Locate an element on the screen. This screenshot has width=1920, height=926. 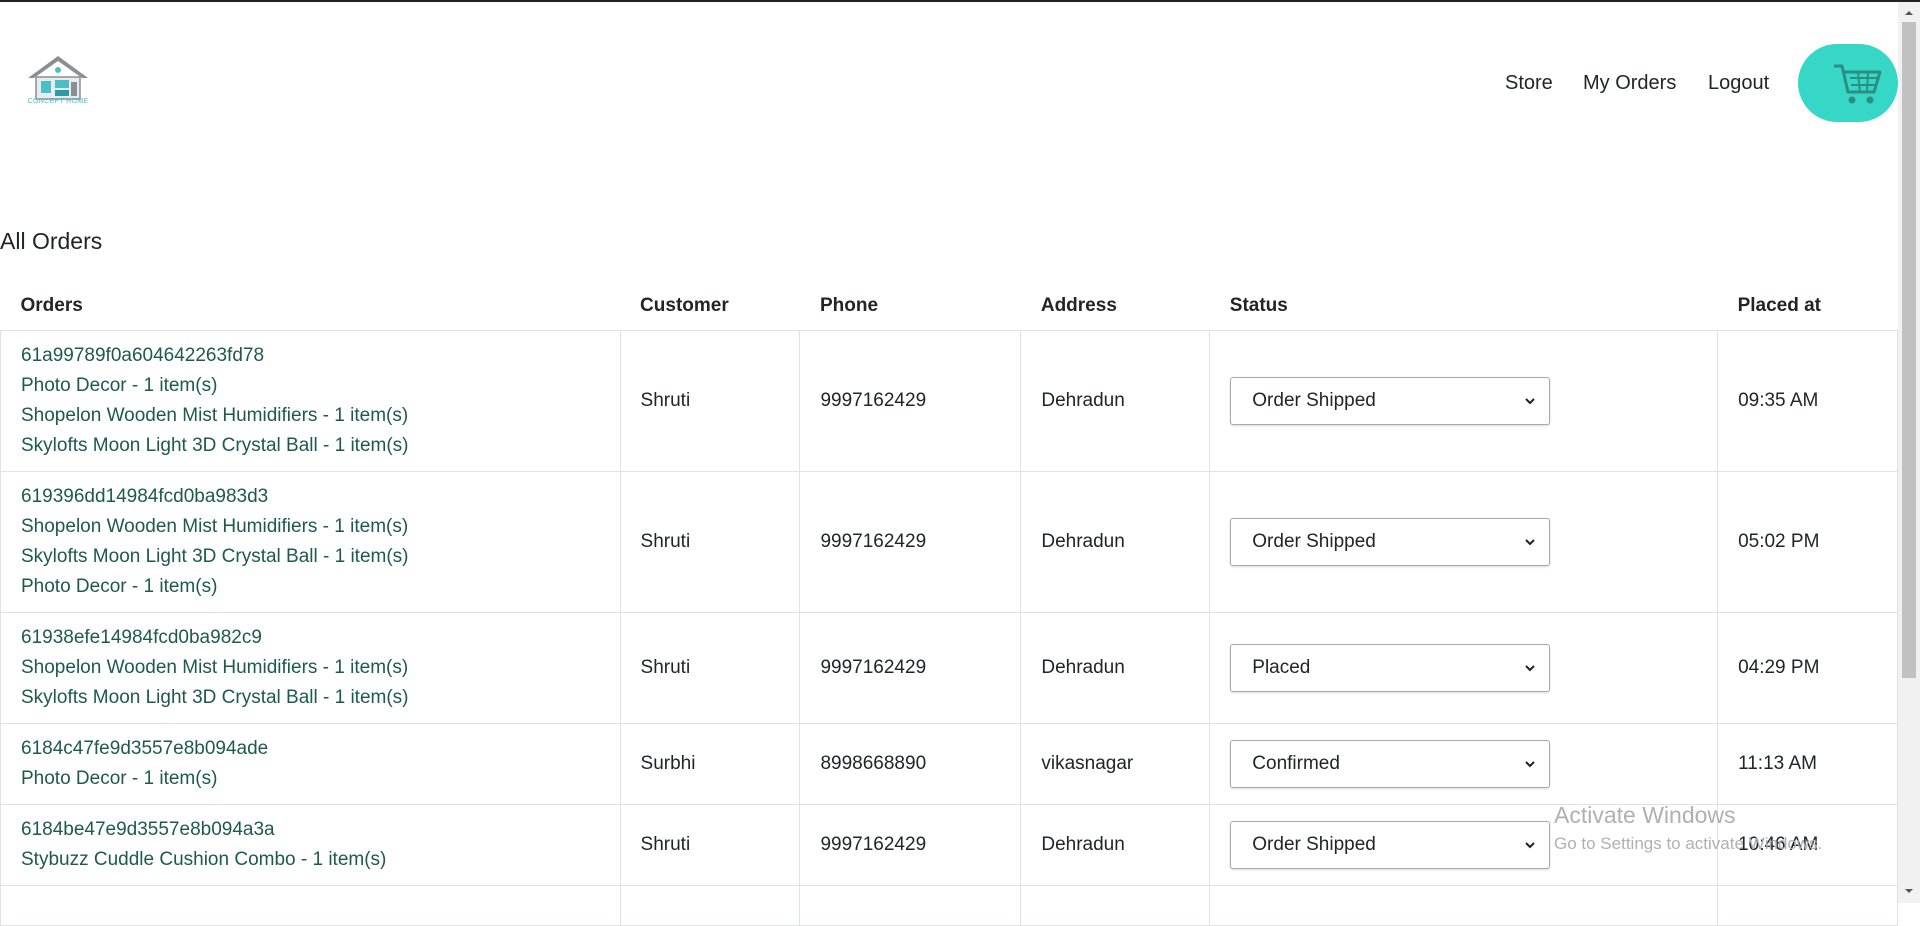
header-placed-at: Placed at is located at coordinates (1807, 306).